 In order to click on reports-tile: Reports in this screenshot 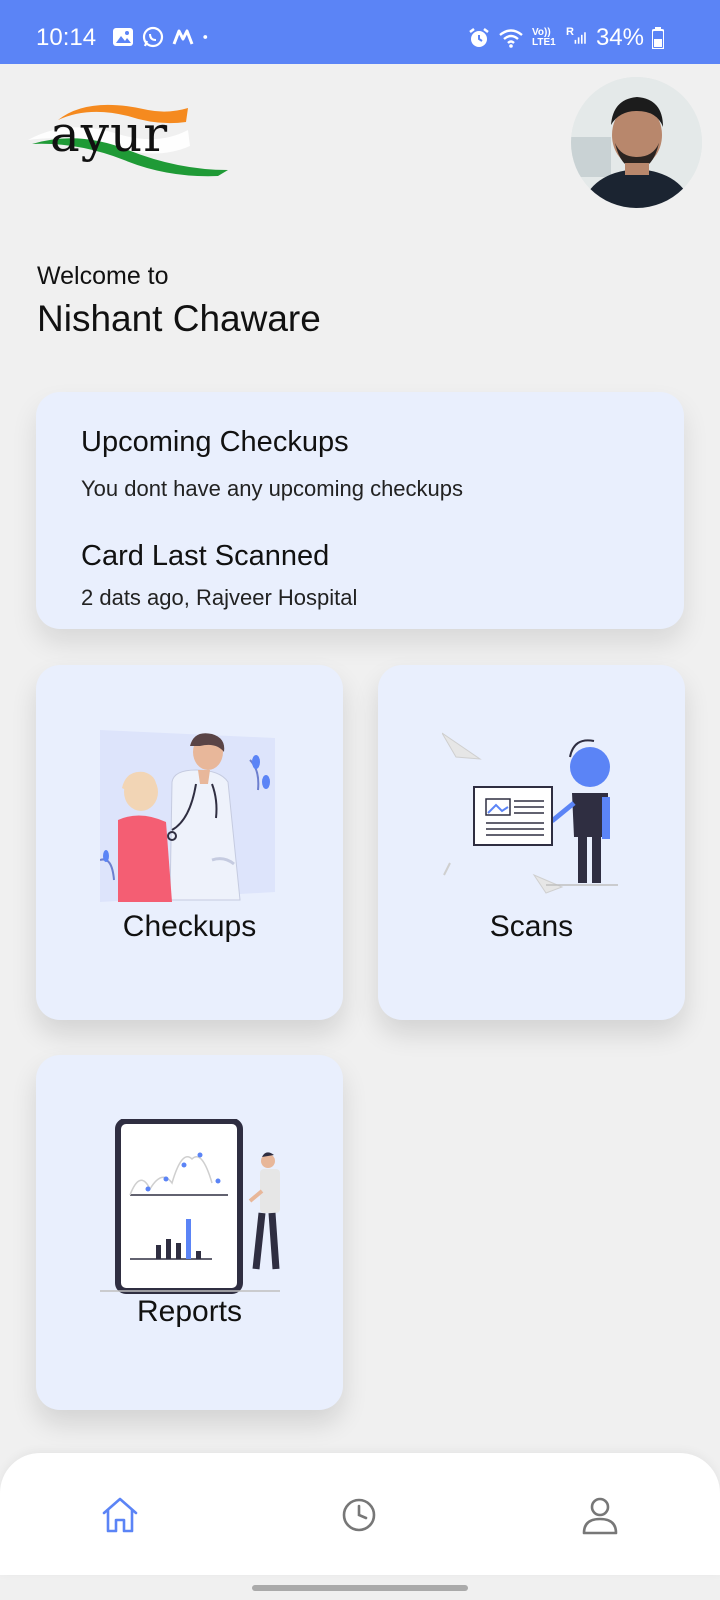, I will do `click(189, 1232)`.